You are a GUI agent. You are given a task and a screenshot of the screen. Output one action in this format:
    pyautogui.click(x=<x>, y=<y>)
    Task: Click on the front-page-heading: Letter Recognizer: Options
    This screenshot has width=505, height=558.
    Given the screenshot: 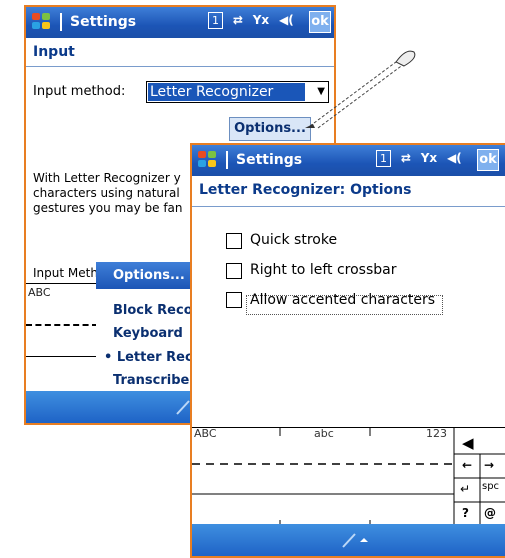 What is the action you would take?
    pyautogui.click(x=348, y=191)
    